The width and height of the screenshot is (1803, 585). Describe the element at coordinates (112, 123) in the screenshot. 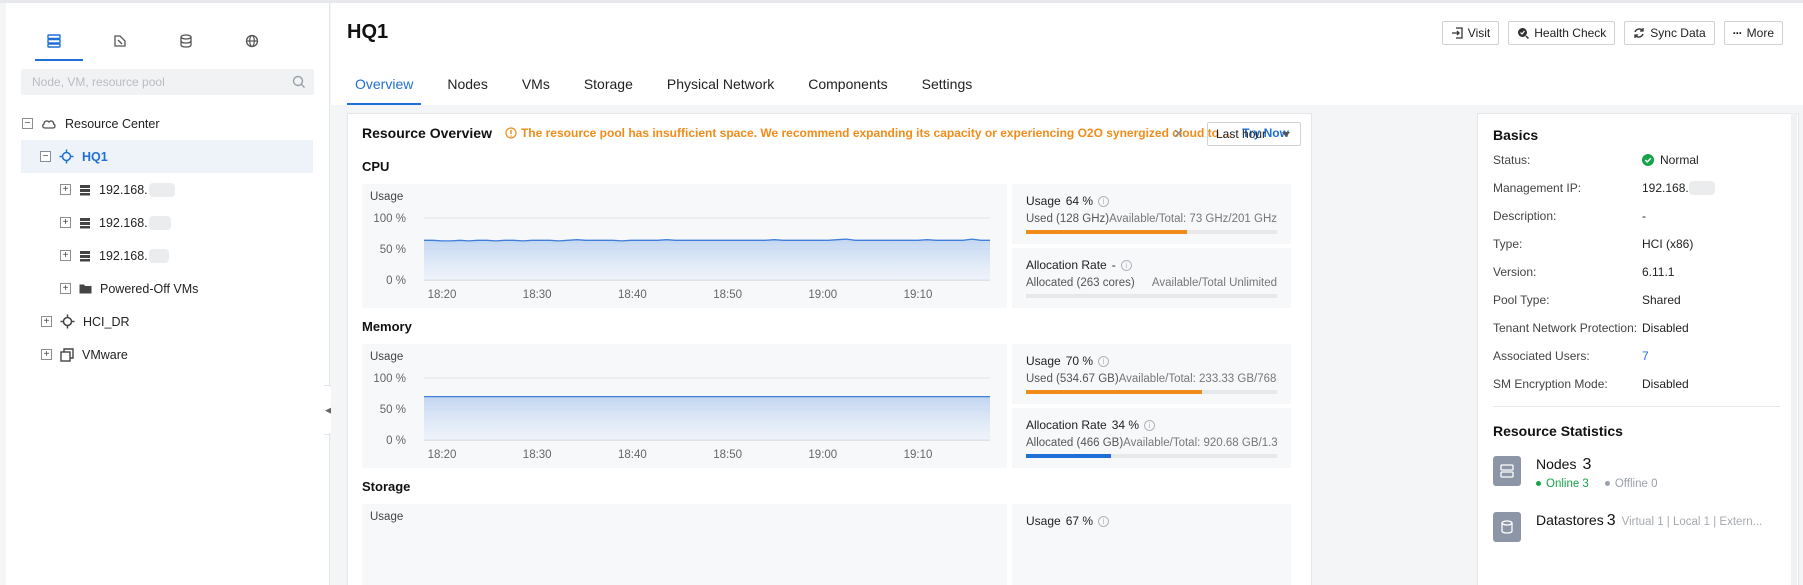

I see `tree-label-resource-center: Resource Center` at that location.